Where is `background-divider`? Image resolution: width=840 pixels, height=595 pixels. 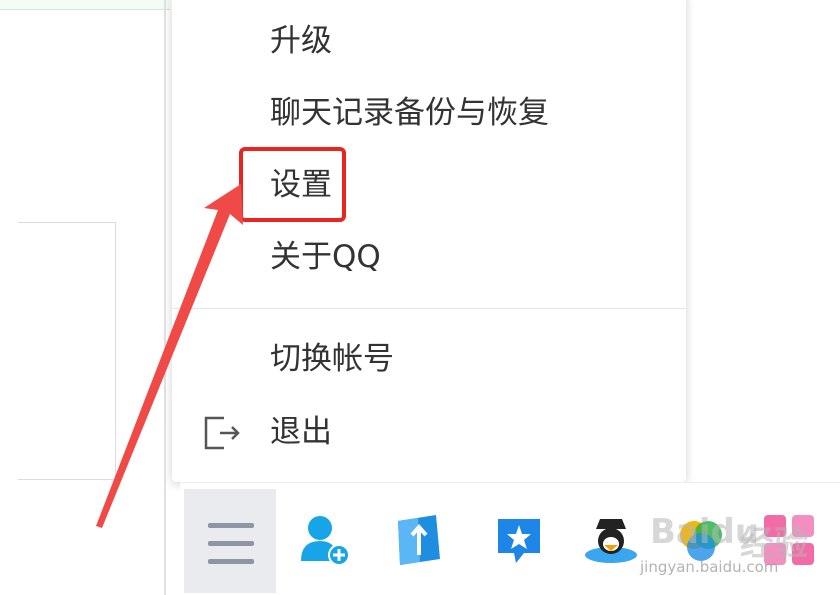
background-divider is located at coordinates (165, 297).